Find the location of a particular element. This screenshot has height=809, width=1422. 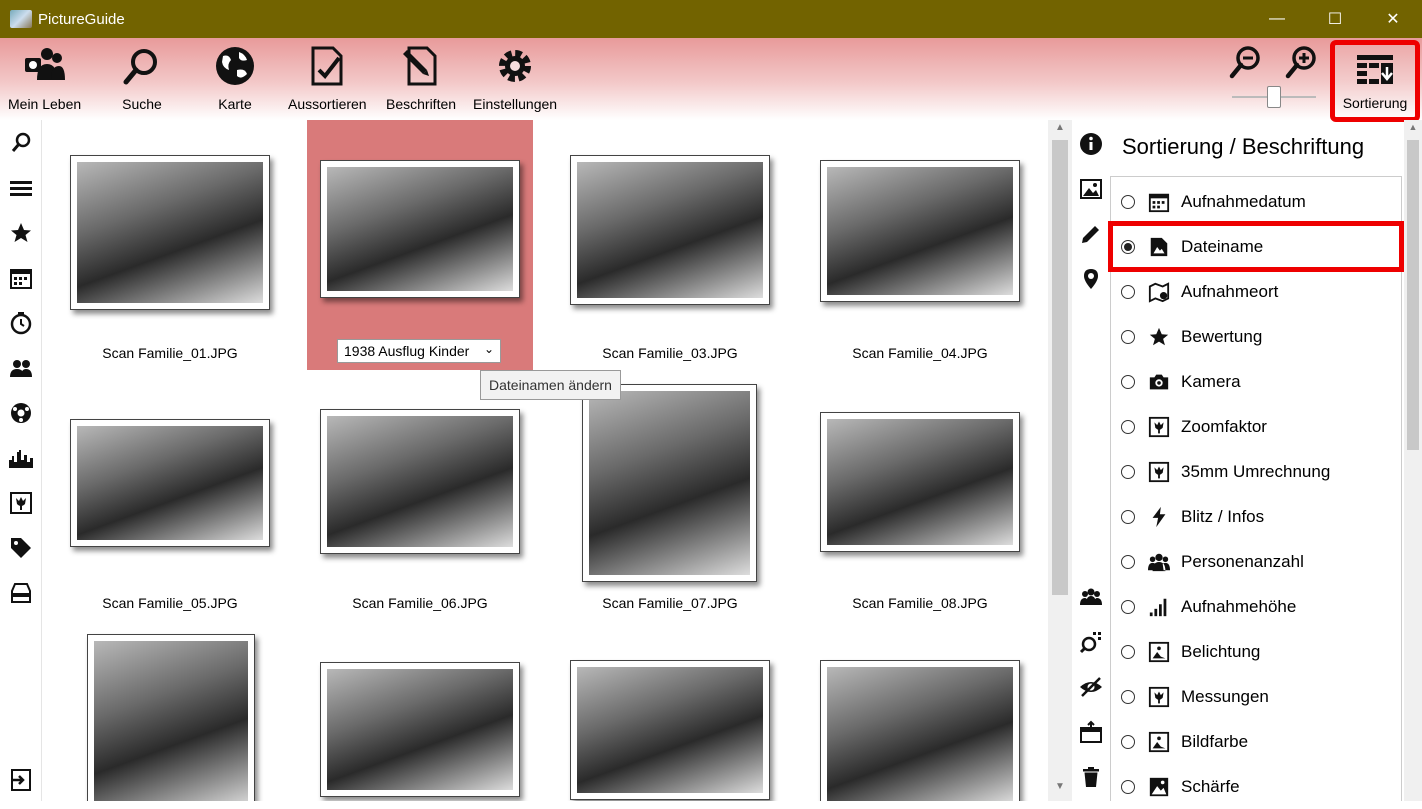

sort-option-schaerfe: Schärfe is located at coordinates (1256, 786).